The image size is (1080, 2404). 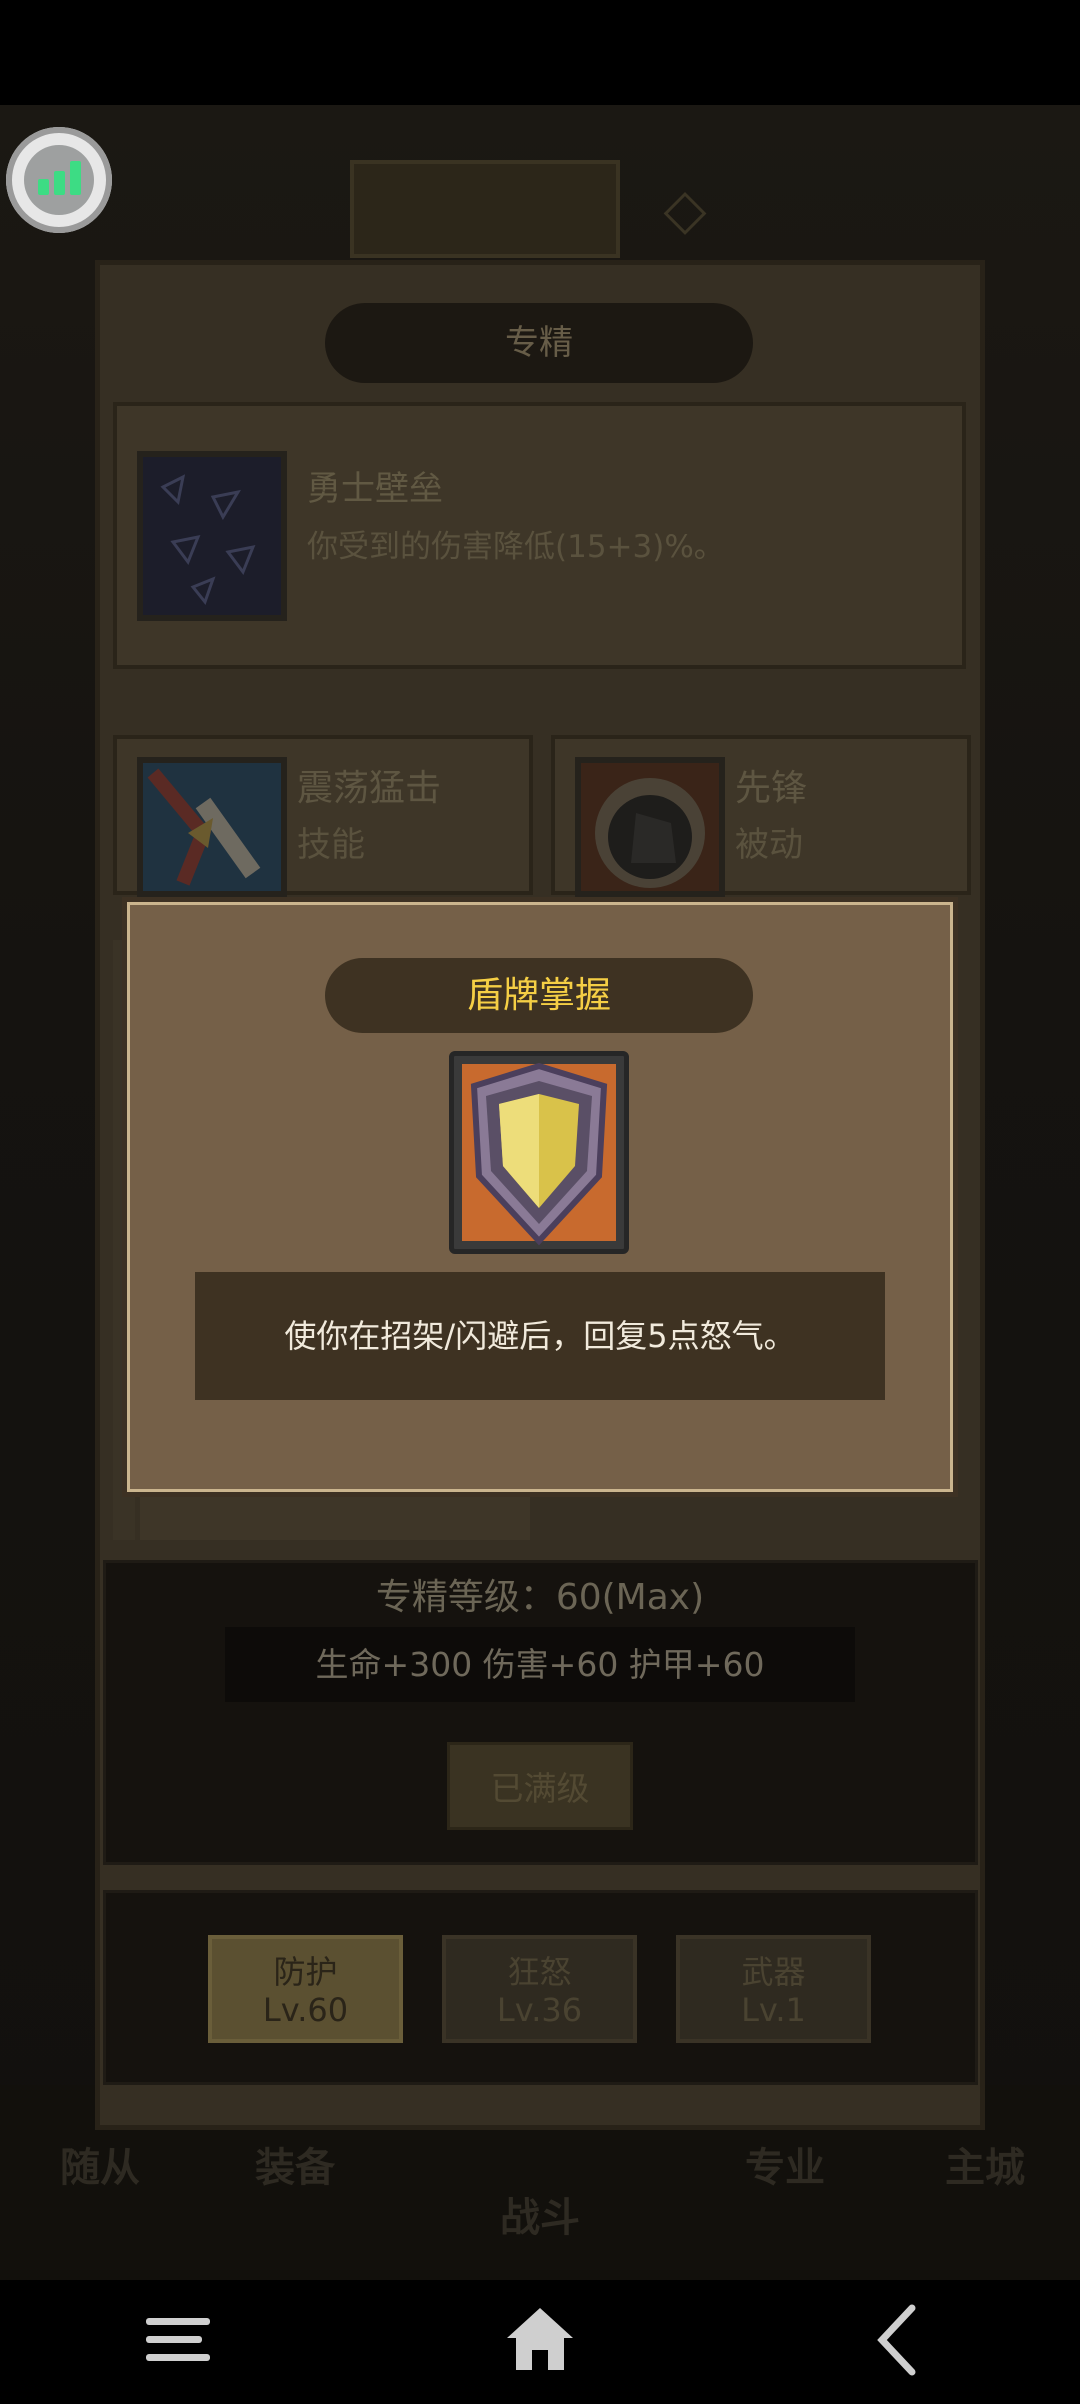 I want to click on nav-tab-city: 主城, so click(x=985, y=2164).